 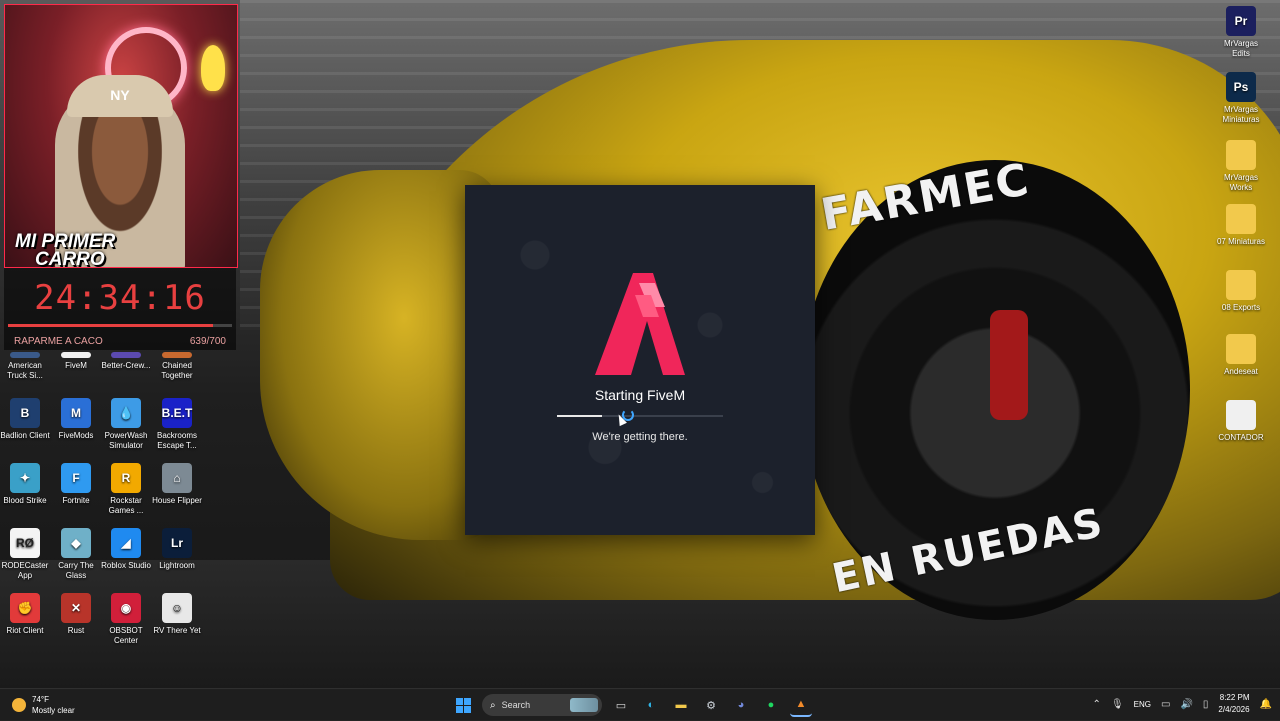 What do you see at coordinates (1186, 704) in the screenshot?
I see `volume-icon: 🔊` at bounding box center [1186, 704].